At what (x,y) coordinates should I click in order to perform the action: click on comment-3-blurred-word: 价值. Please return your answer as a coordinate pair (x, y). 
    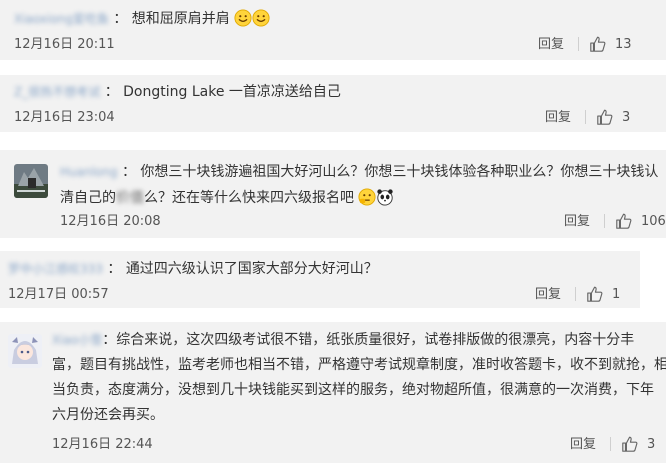
    Looking at the image, I should click on (130, 198).